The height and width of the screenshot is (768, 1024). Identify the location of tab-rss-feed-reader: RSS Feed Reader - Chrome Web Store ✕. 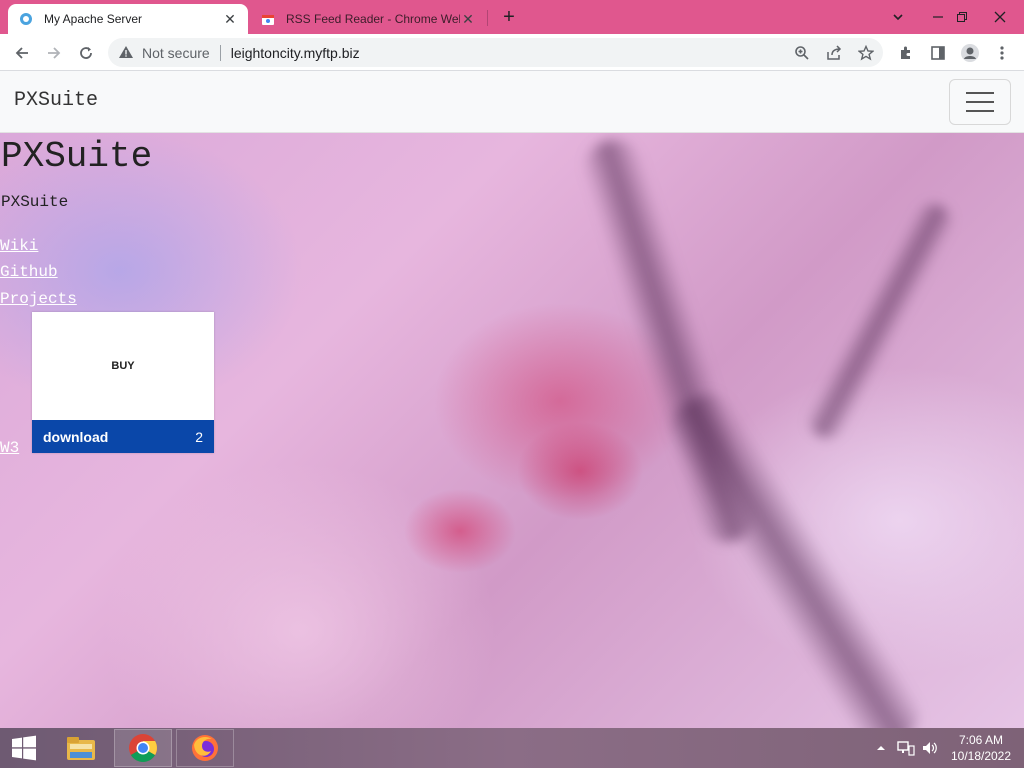
(368, 19).